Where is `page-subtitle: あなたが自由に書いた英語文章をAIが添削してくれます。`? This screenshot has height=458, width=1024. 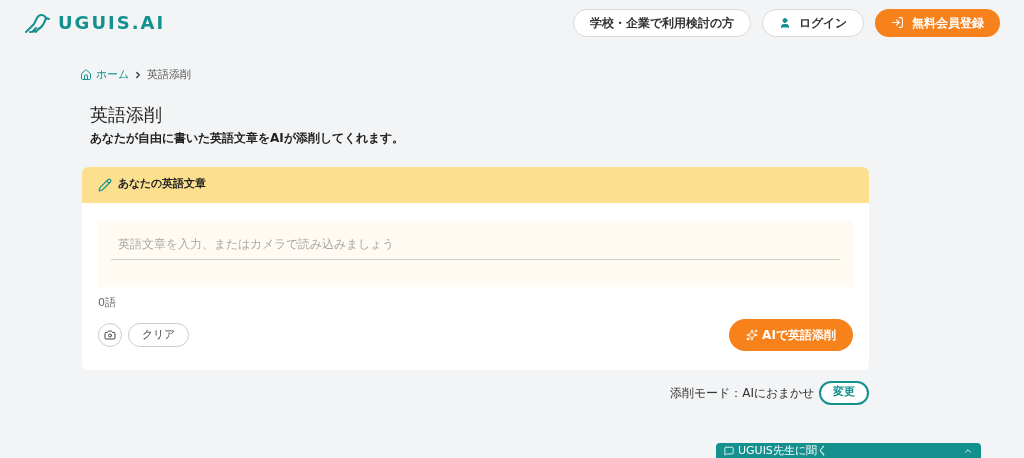
page-subtitle: あなたが自由に書いた英語文章をAIが添削してくれます。 is located at coordinates (247, 138).